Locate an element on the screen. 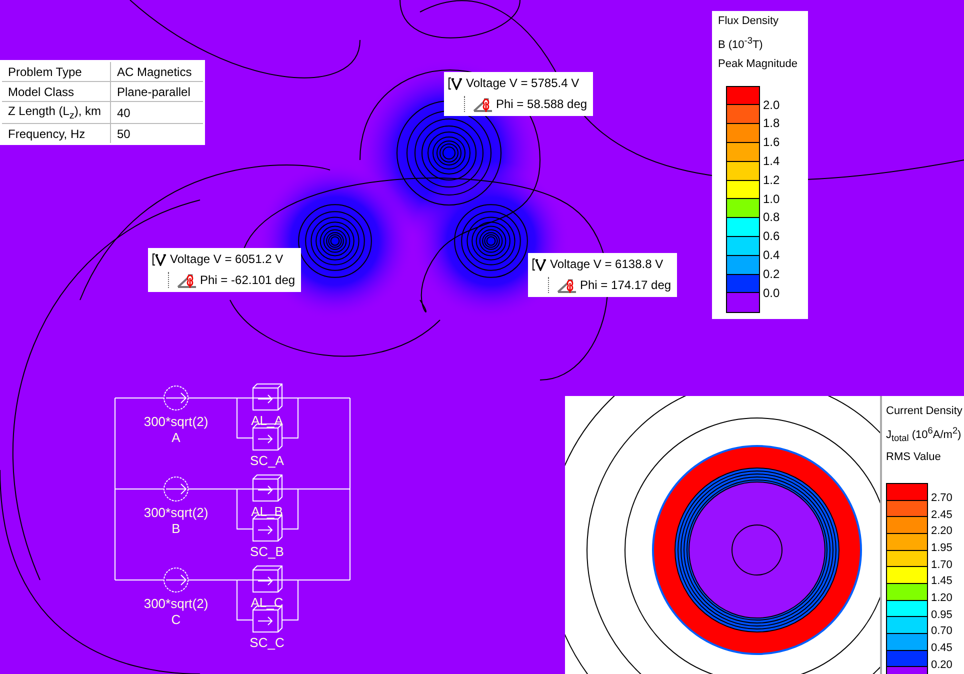 The width and height of the screenshot is (964, 674). conductor-label: SC_A is located at coordinates (267, 460).